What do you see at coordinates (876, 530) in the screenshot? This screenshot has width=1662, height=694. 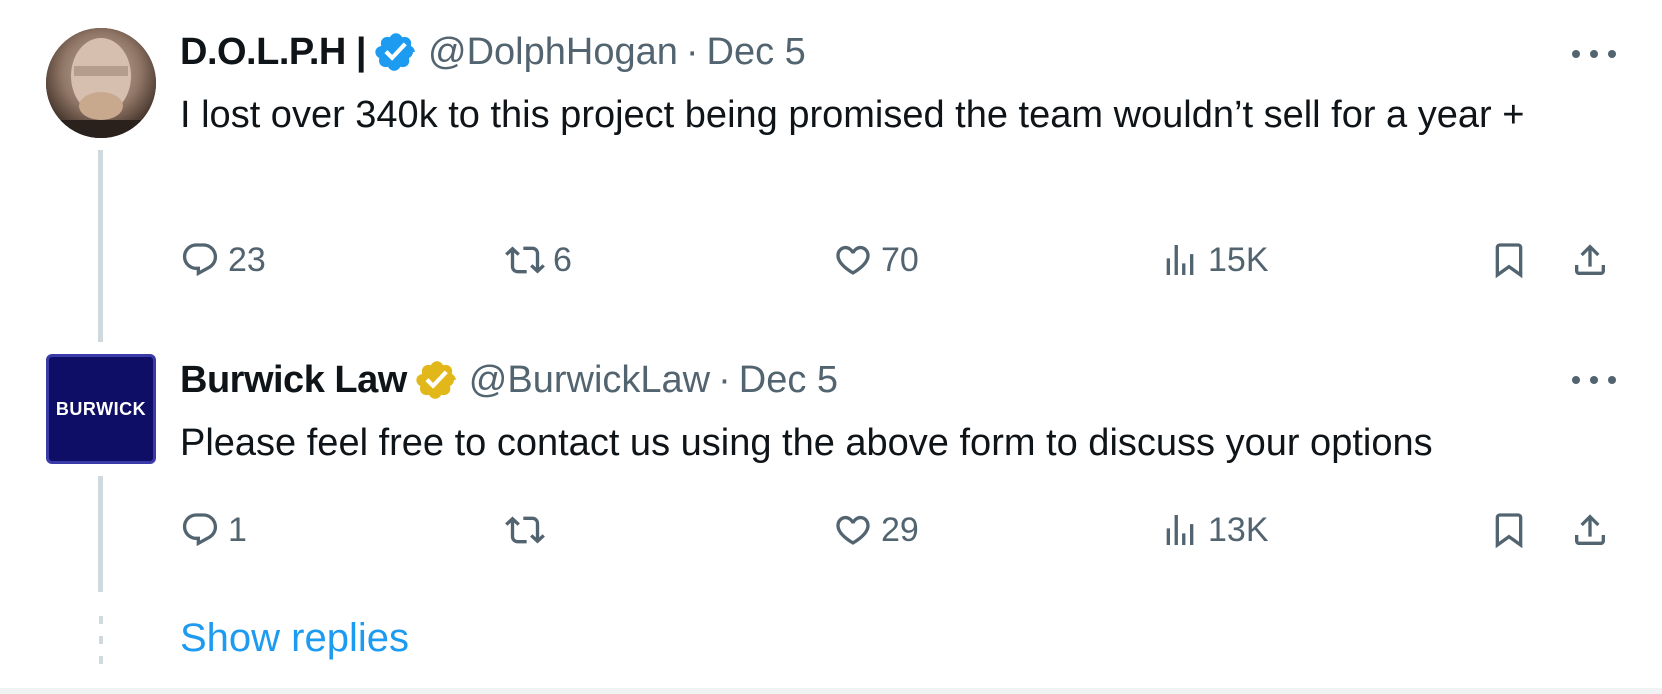 I see `like-button: 29` at bounding box center [876, 530].